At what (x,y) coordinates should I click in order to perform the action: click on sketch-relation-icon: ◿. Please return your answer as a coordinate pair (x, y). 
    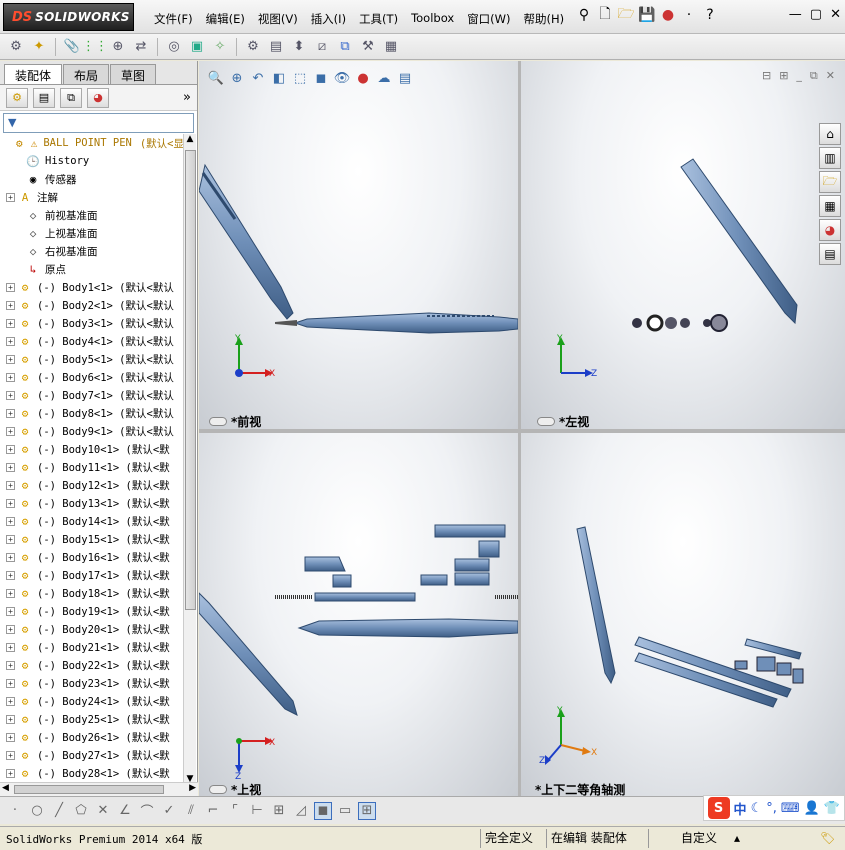
    Looking at the image, I should click on (301, 811).